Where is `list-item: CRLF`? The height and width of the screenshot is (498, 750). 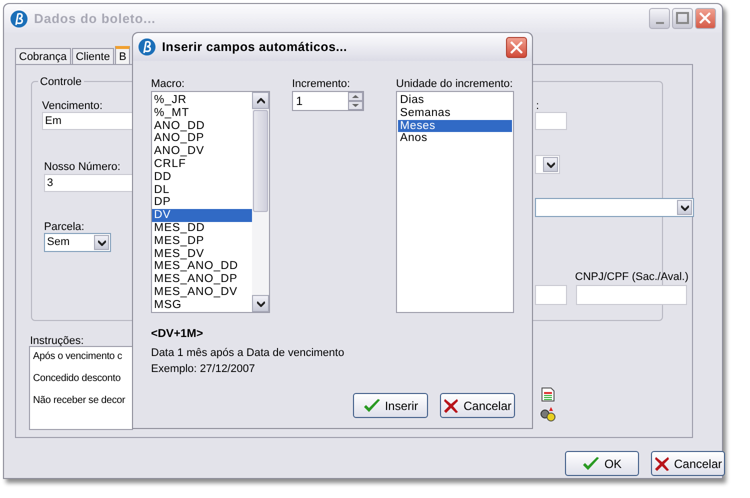 list-item: CRLF is located at coordinates (202, 164).